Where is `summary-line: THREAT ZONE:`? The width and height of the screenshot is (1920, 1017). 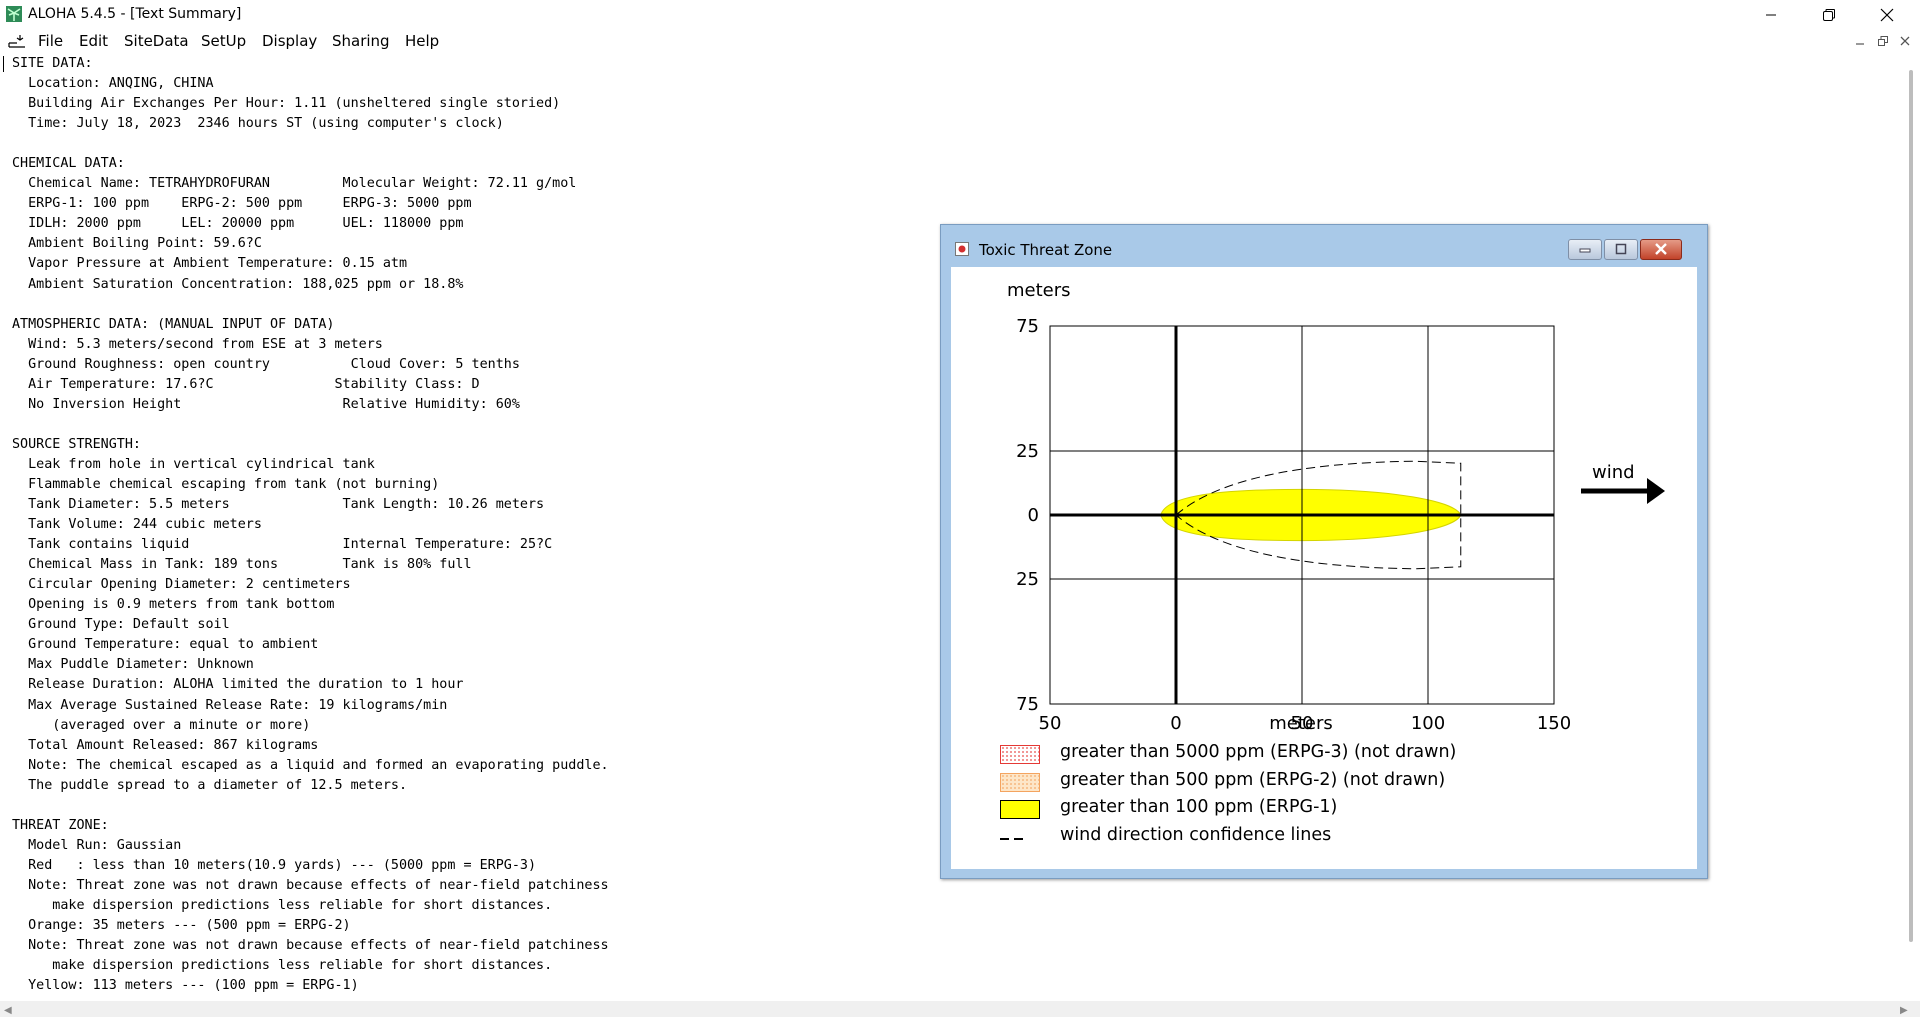
summary-line: THREAT ZONE: is located at coordinates (60, 825).